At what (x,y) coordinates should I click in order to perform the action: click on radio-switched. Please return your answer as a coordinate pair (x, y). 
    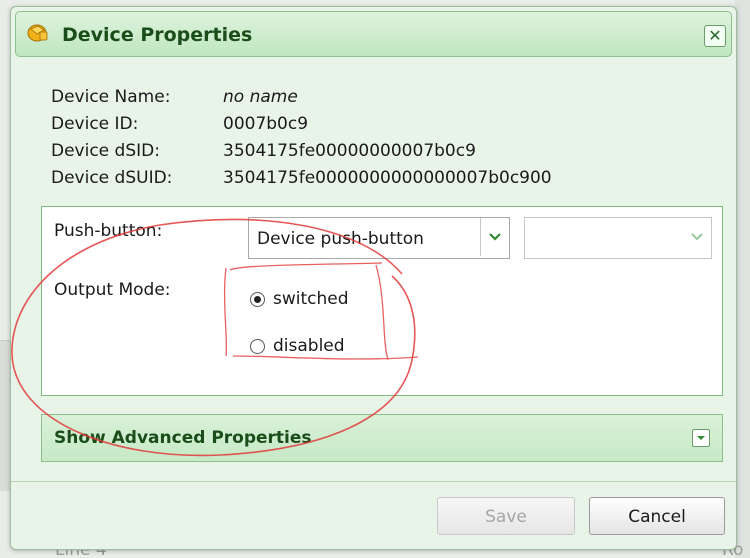
    Looking at the image, I should click on (257, 299).